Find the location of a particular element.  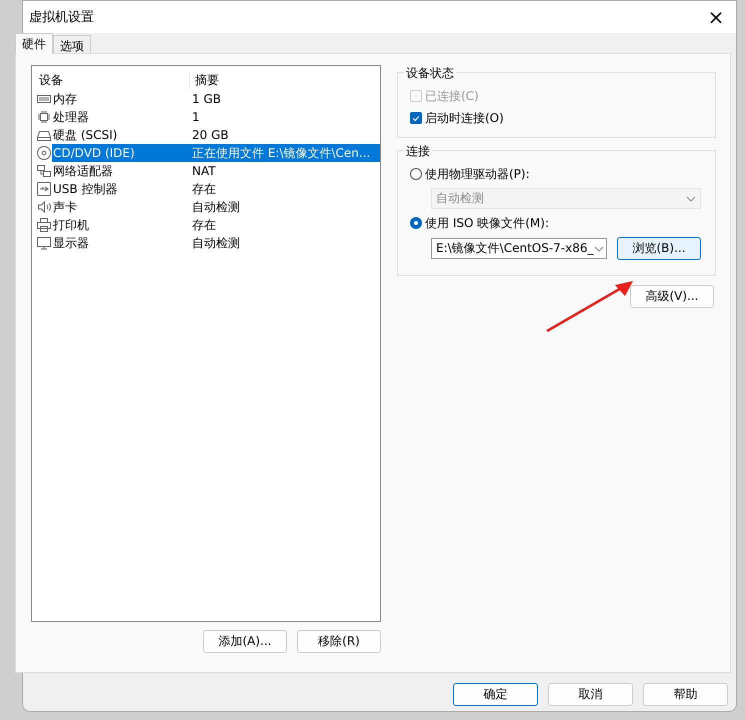

group-title: 连接 is located at coordinates (418, 151).